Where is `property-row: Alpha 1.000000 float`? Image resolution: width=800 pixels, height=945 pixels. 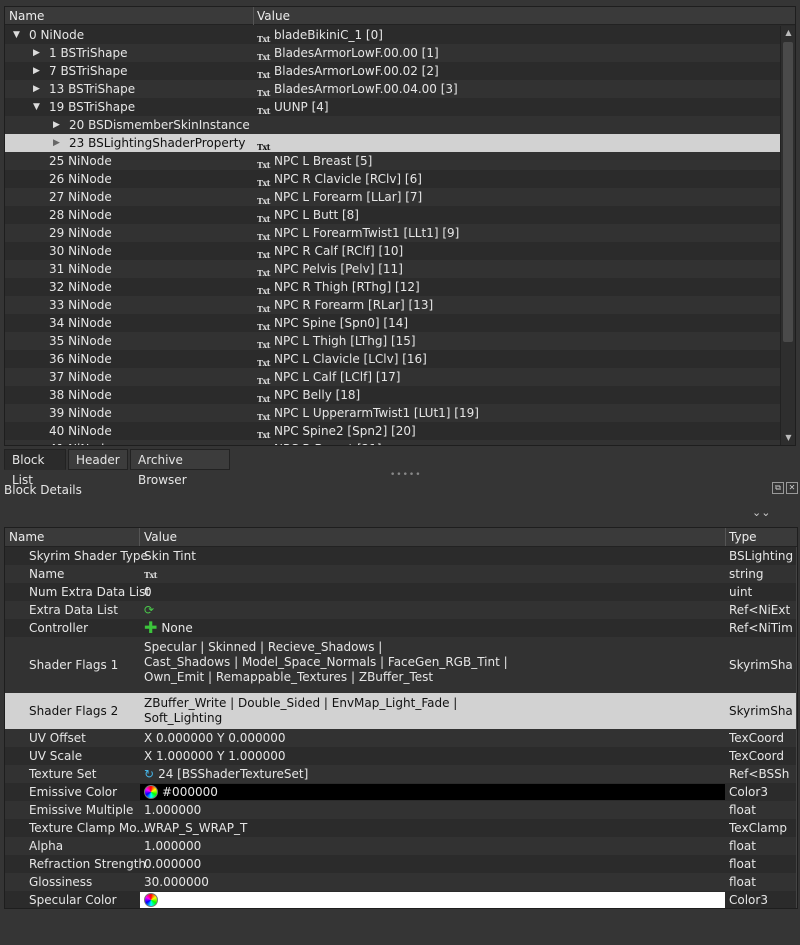 property-row: Alpha 1.000000 float is located at coordinates (401, 846).